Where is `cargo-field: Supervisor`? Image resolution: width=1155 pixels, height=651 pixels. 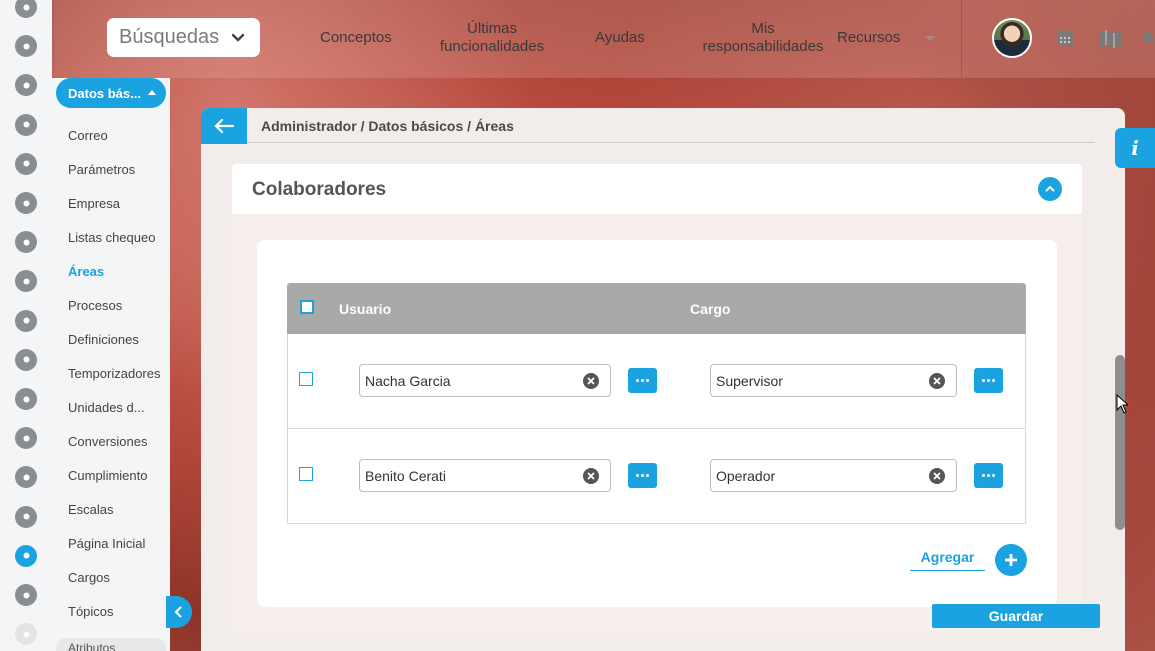 cargo-field: Supervisor is located at coordinates (833, 380).